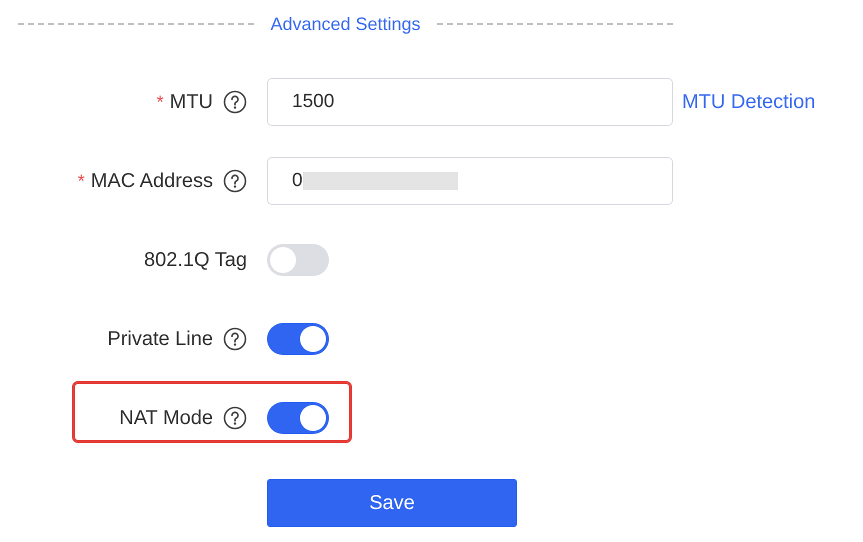 The image size is (863, 542). Describe the element at coordinates (160, 339) in the screenshot. I see `field-label: Private Line` at that location.